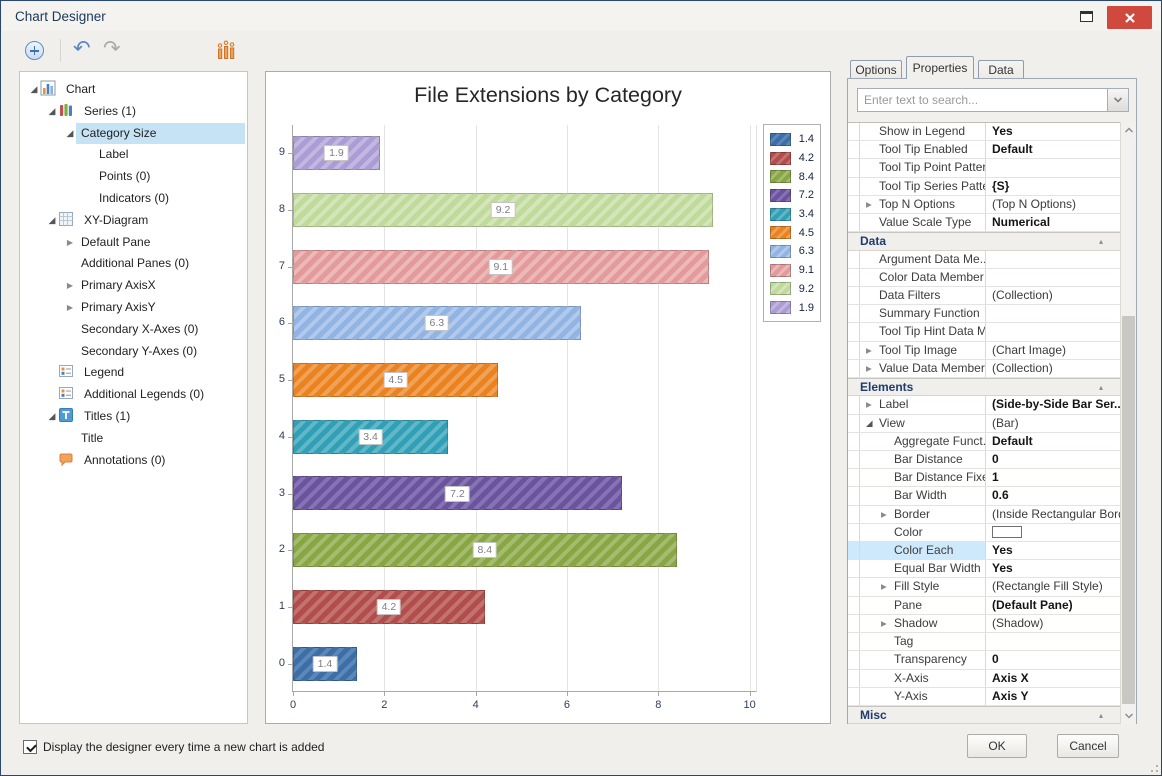  Describe the element at coordinates (133, 286) in the screenshot. I see `tree-item-primary-axisx: ▶ Primary AxisX` at that location.